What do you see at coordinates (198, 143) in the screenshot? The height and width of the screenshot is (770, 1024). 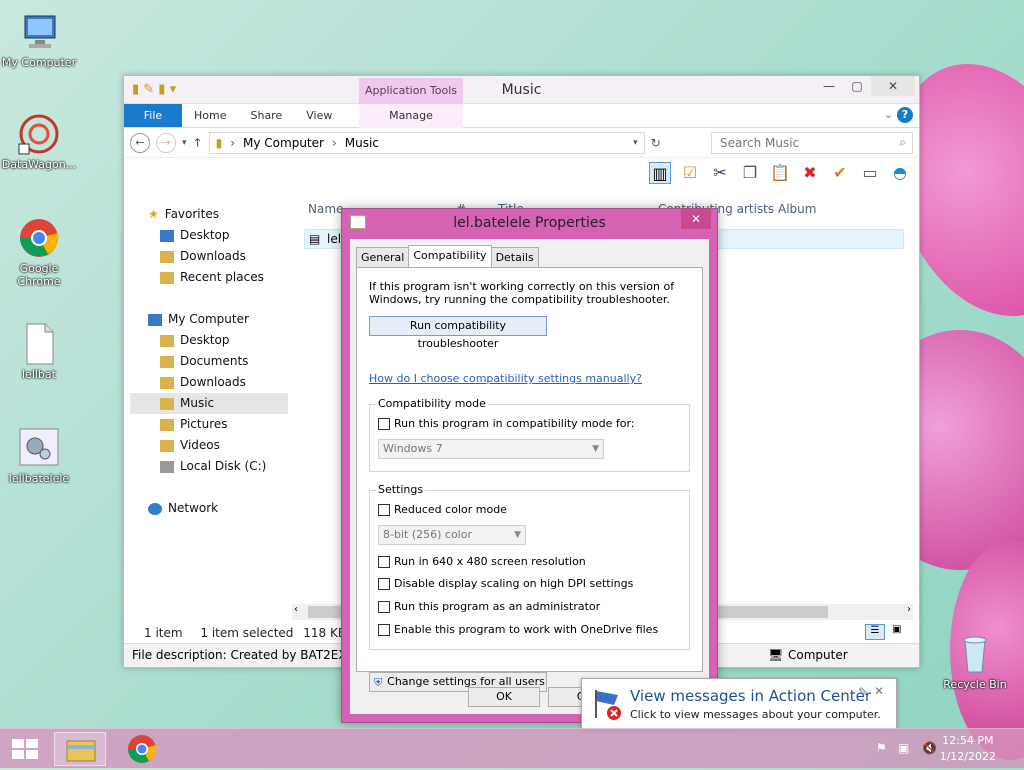 I see `up-button: ↑` at bounding box center [198, 143].